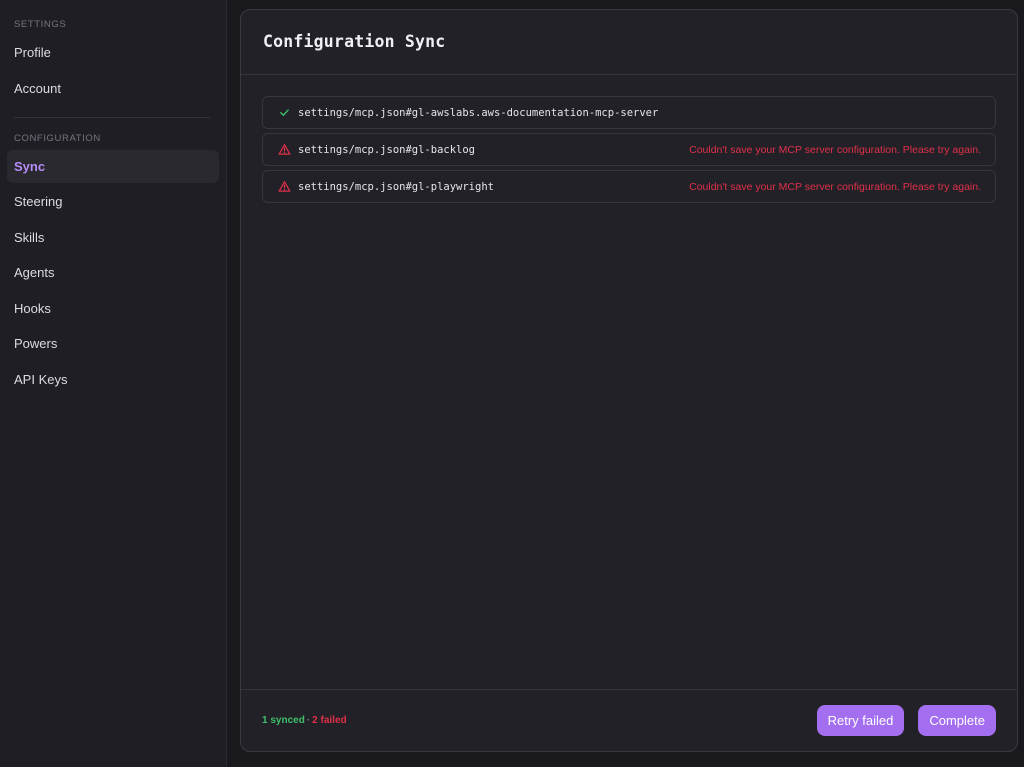 This screenshot has width=1024, height=767. I want to click on sync-row-path: settings/mcp.json#gl-playwright, so click(396, 186).